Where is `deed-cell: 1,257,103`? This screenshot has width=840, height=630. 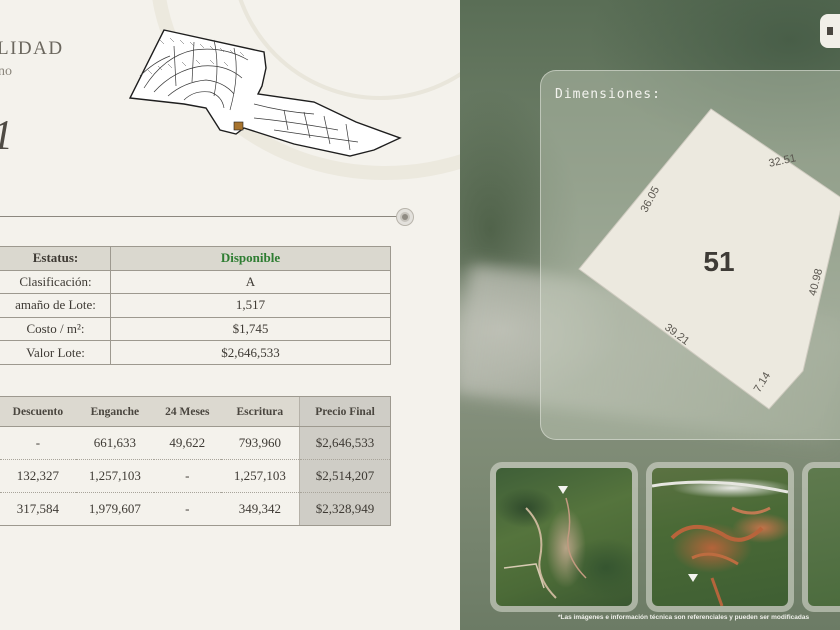
deed-cell: 1,257,103 is located at coordinates (260, 476).